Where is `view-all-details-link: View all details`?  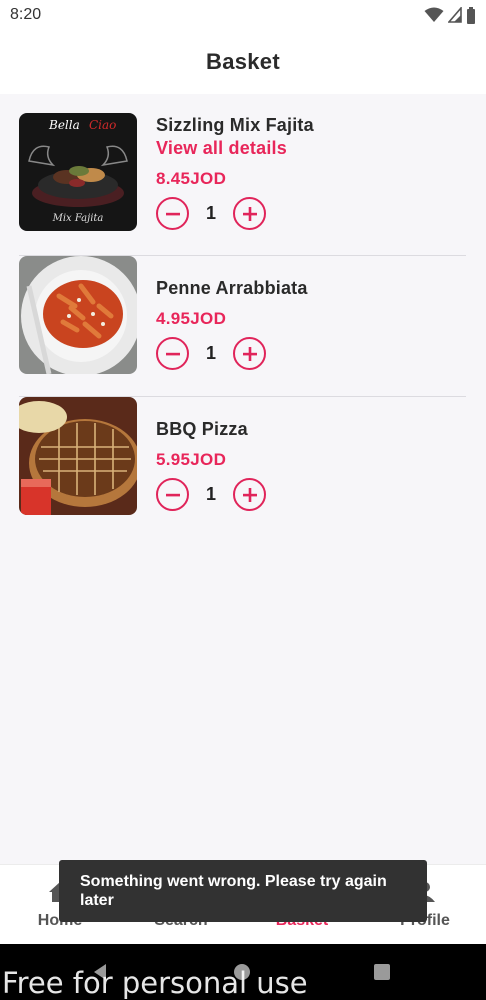 view-all-details-link: View all details is located at coordinates (235, 148).